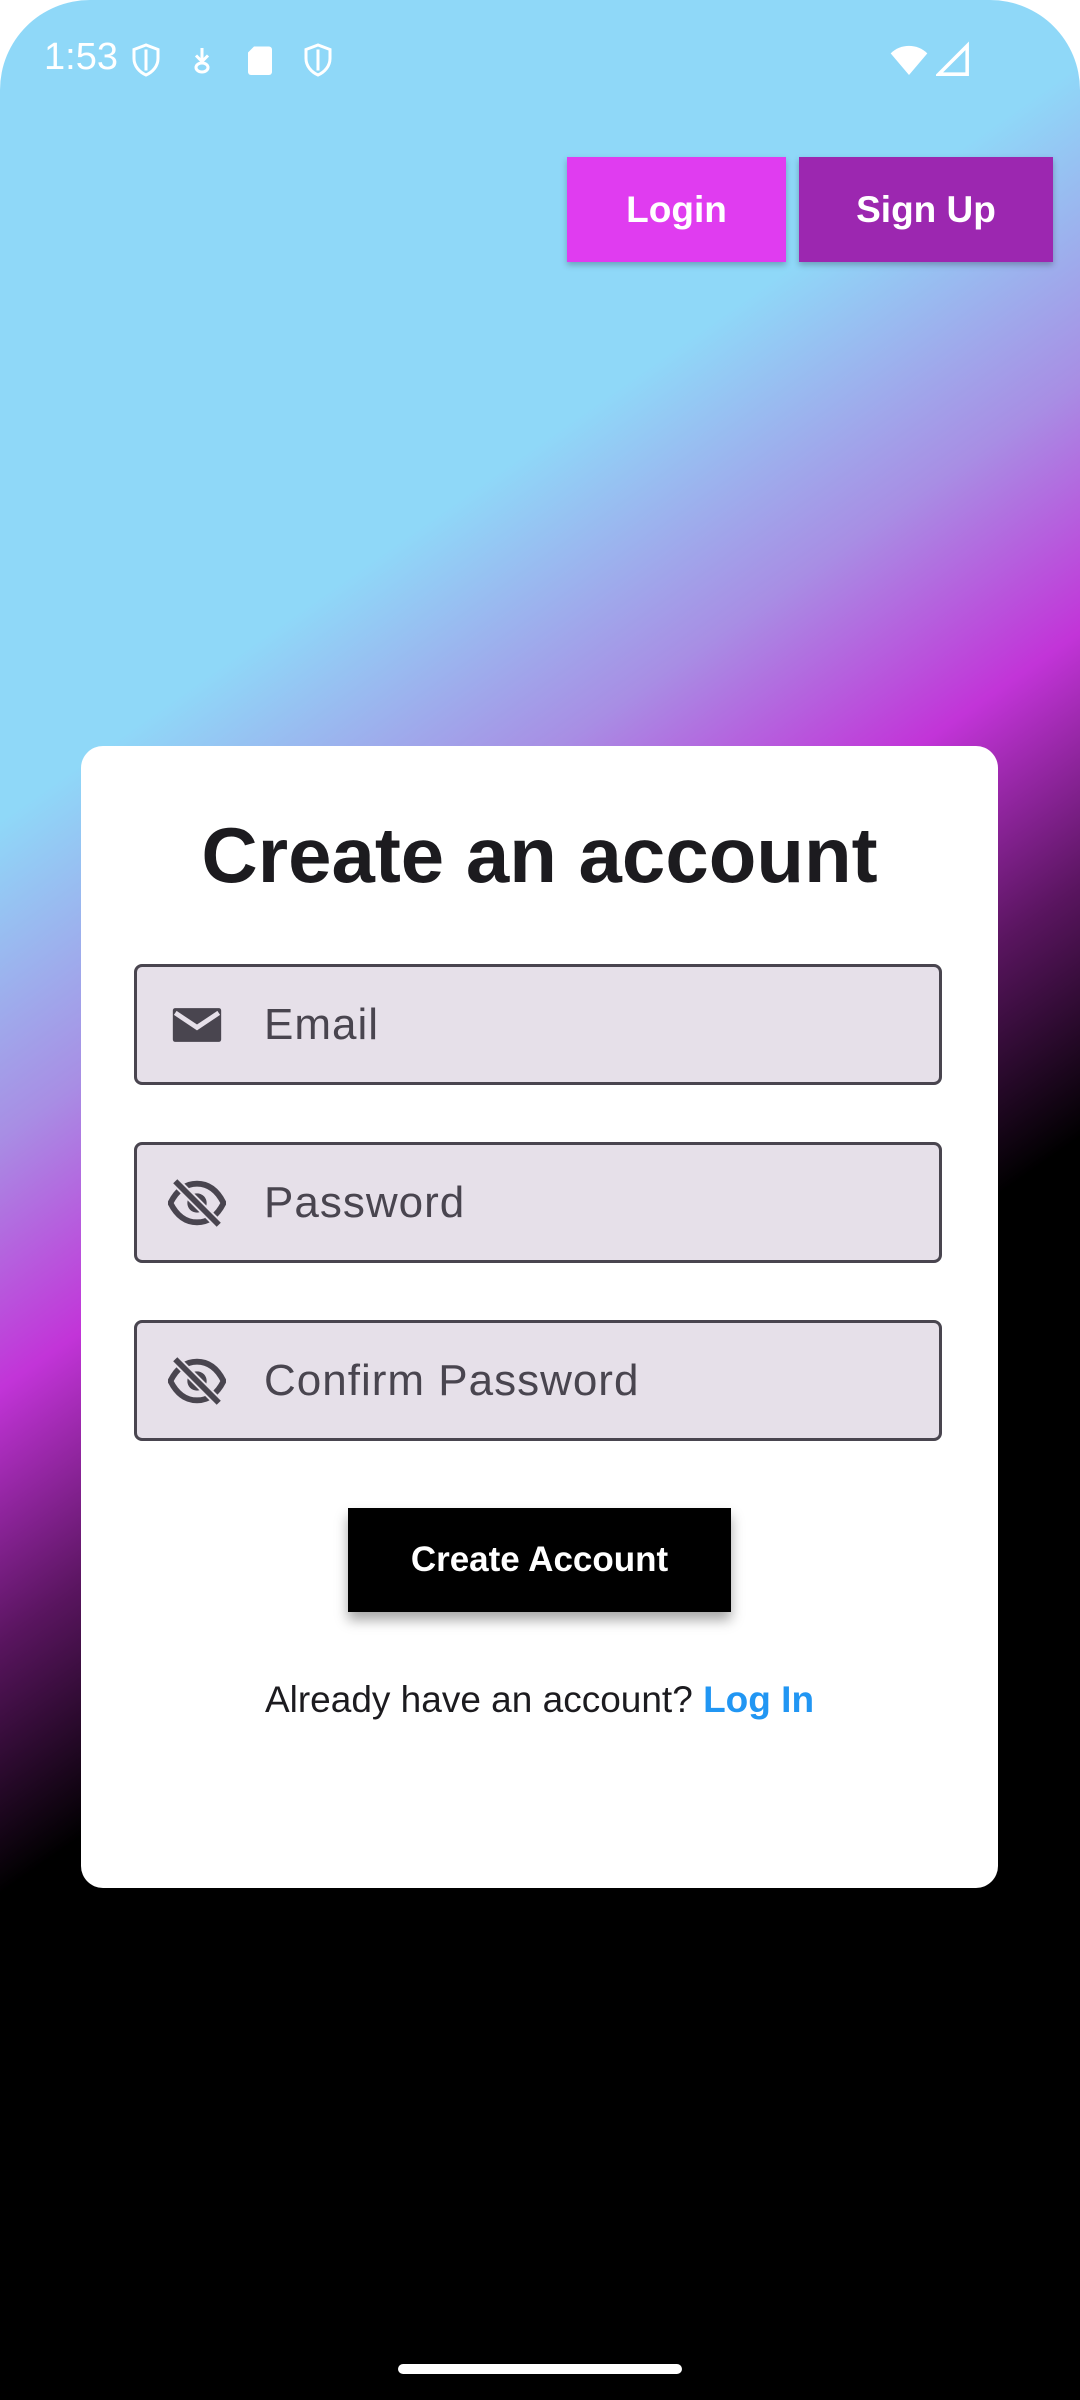 This screenshot has height=2400, width=1080. I want to click on signal-icon, so click(953, 60).